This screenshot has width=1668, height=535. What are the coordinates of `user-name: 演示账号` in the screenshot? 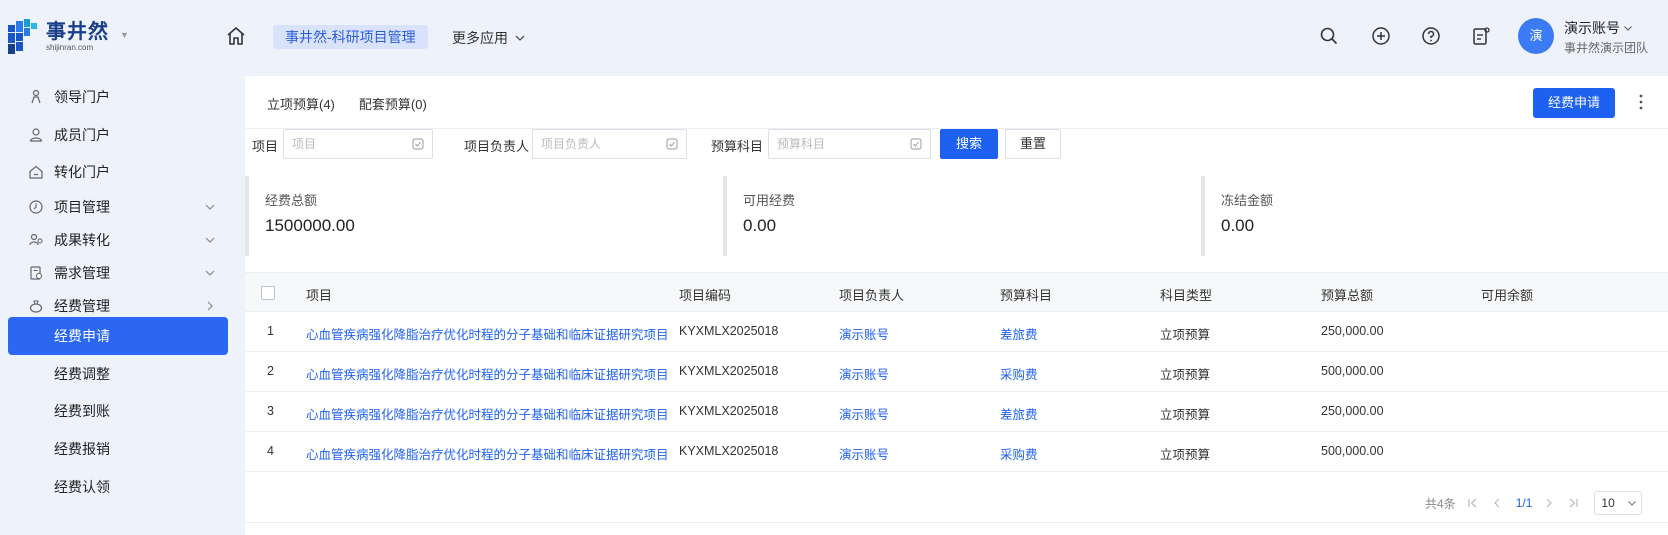 It's located at (1592, 28).